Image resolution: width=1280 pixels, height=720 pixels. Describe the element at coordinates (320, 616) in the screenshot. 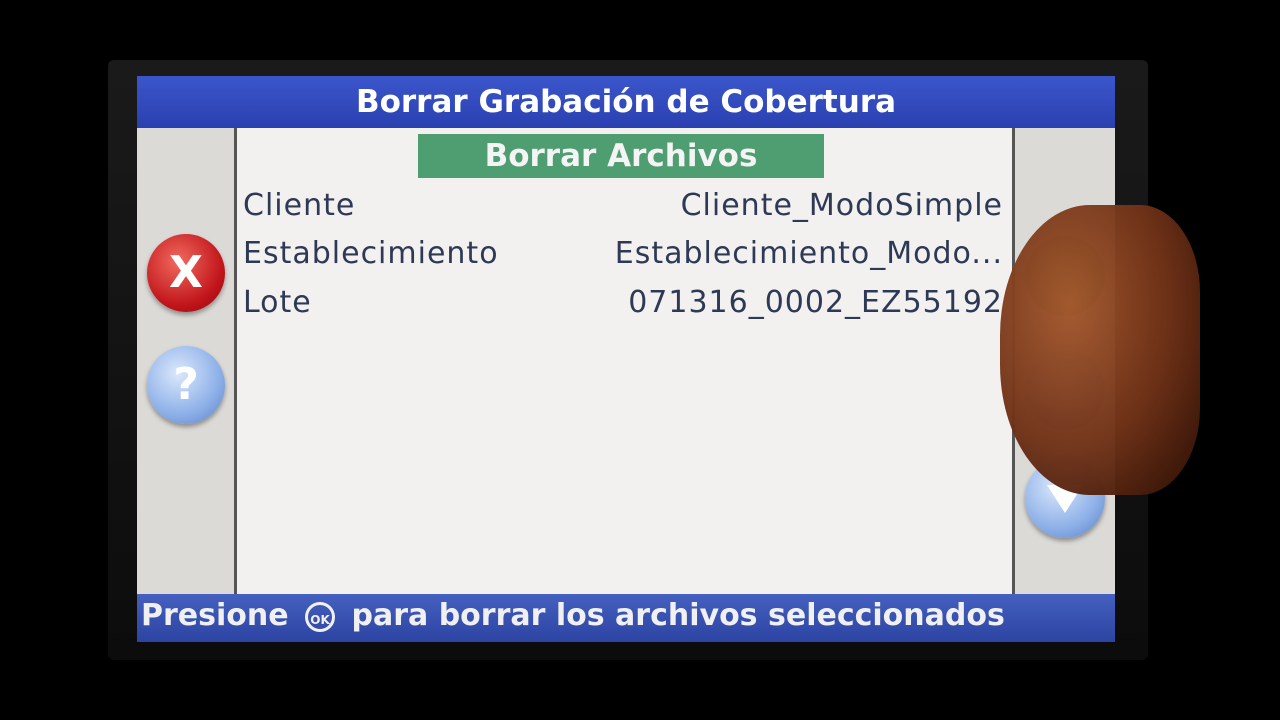

I see `ok-icon: OK` at that location.